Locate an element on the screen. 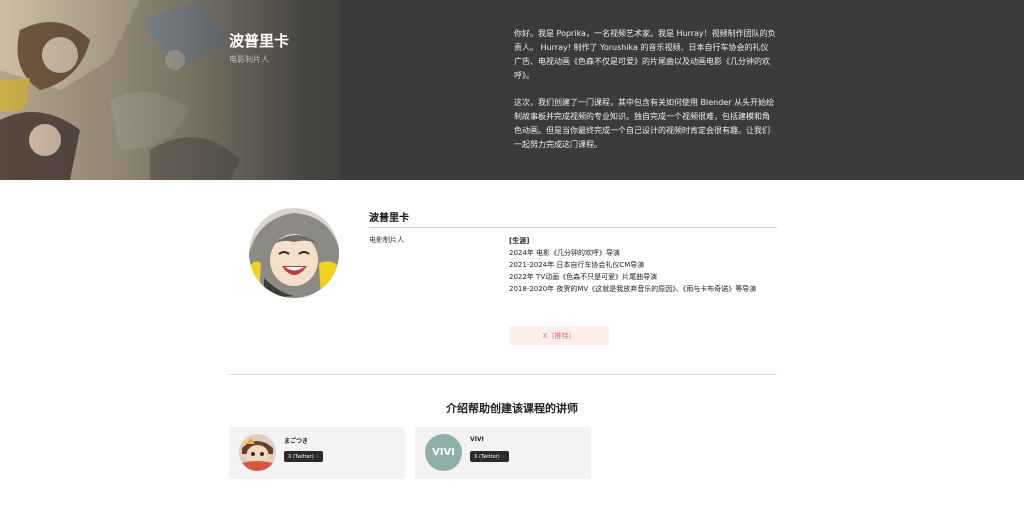  career-heading: [生涯] is located at coordinates (519, 241).